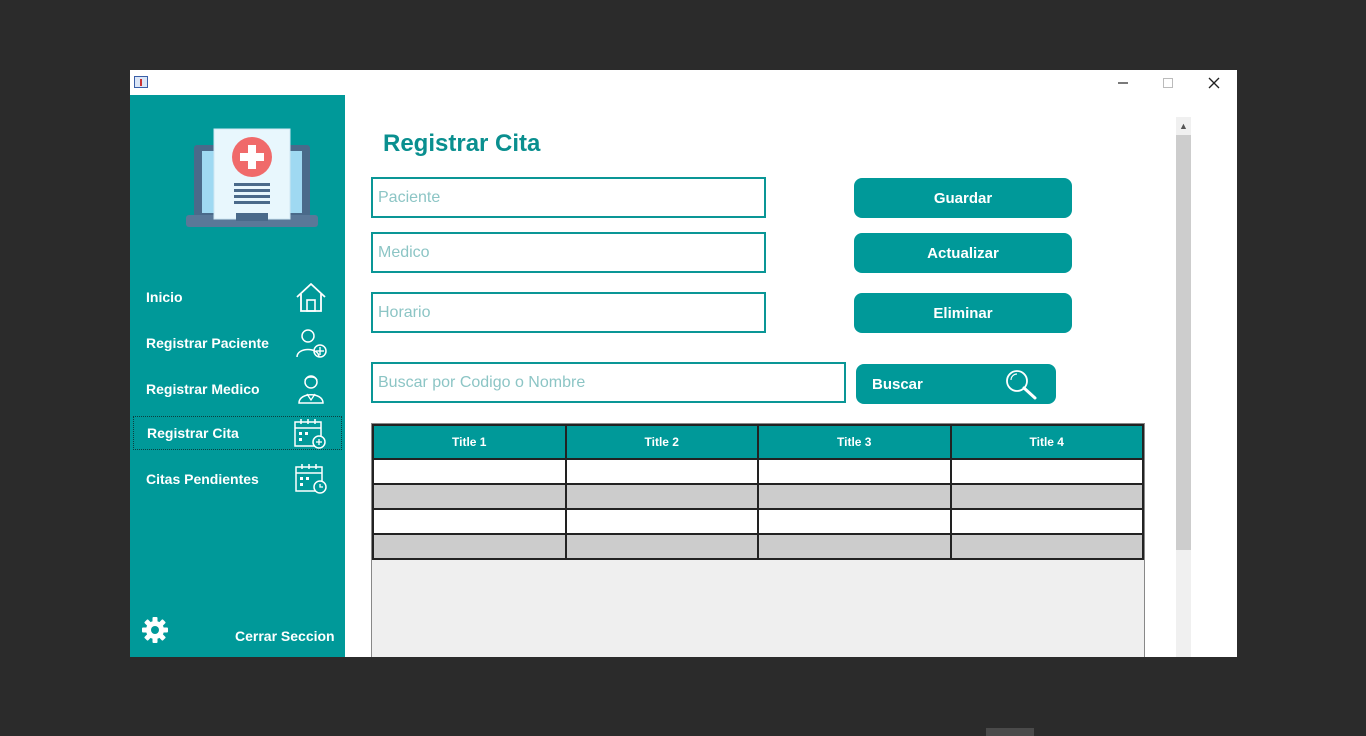  What do you see at coordinates (1010, 732) in the screenshot?
I see `taskbar-app-tab` at bounding box center [1010, 732].